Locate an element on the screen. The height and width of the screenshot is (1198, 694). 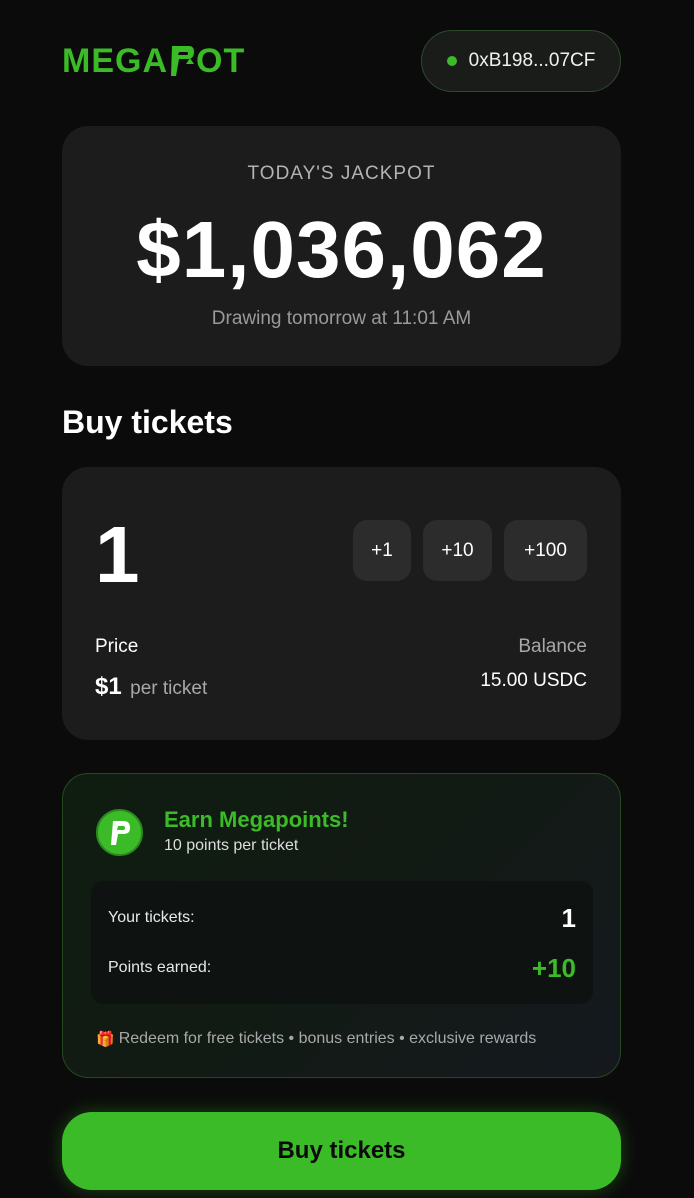
megapot-logo-mark-icon is located at coordinates (182, 61).